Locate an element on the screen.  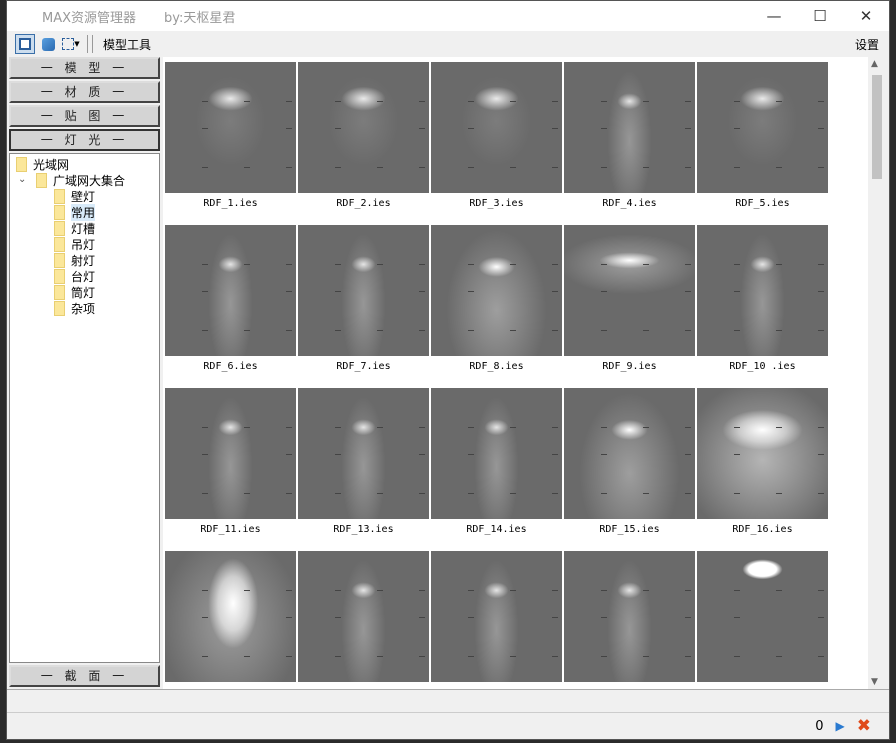
vertical-scrollbar: ▲ ▼ is located at coordinates (877, 373).